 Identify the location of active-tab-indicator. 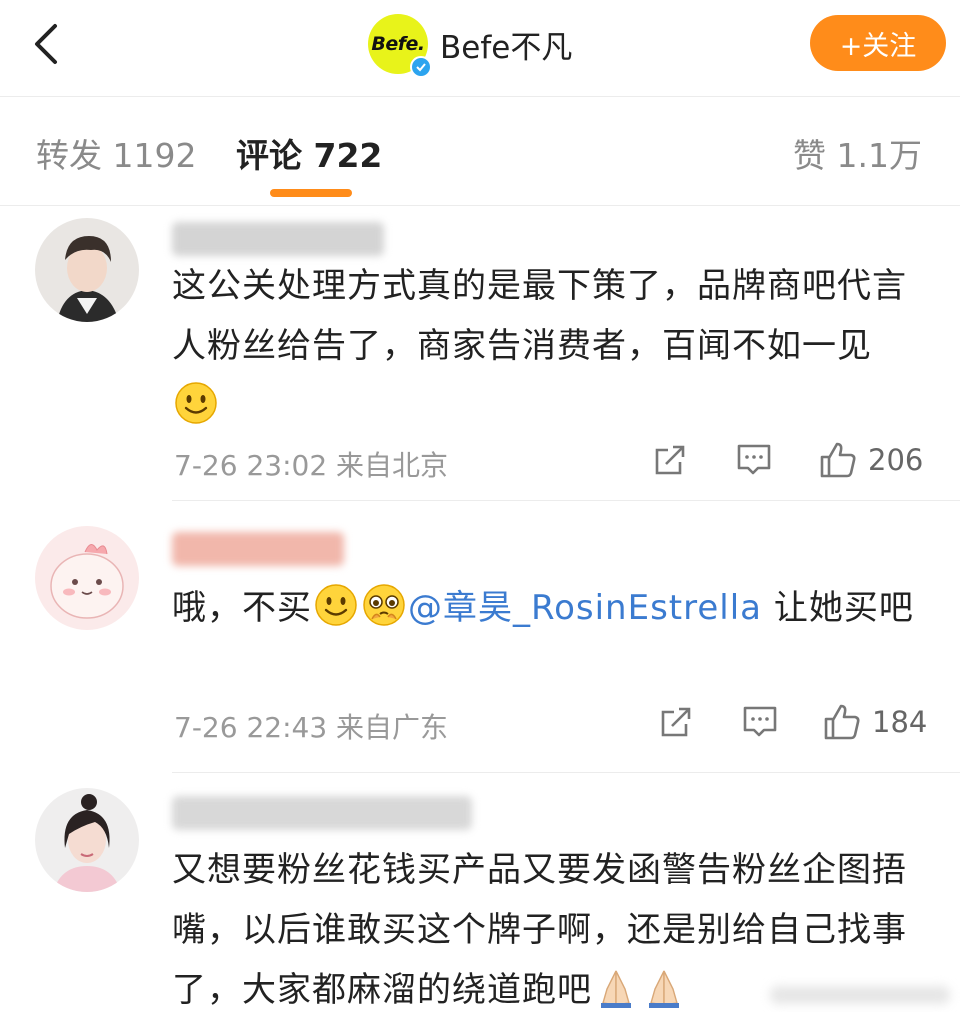
(311, 193).